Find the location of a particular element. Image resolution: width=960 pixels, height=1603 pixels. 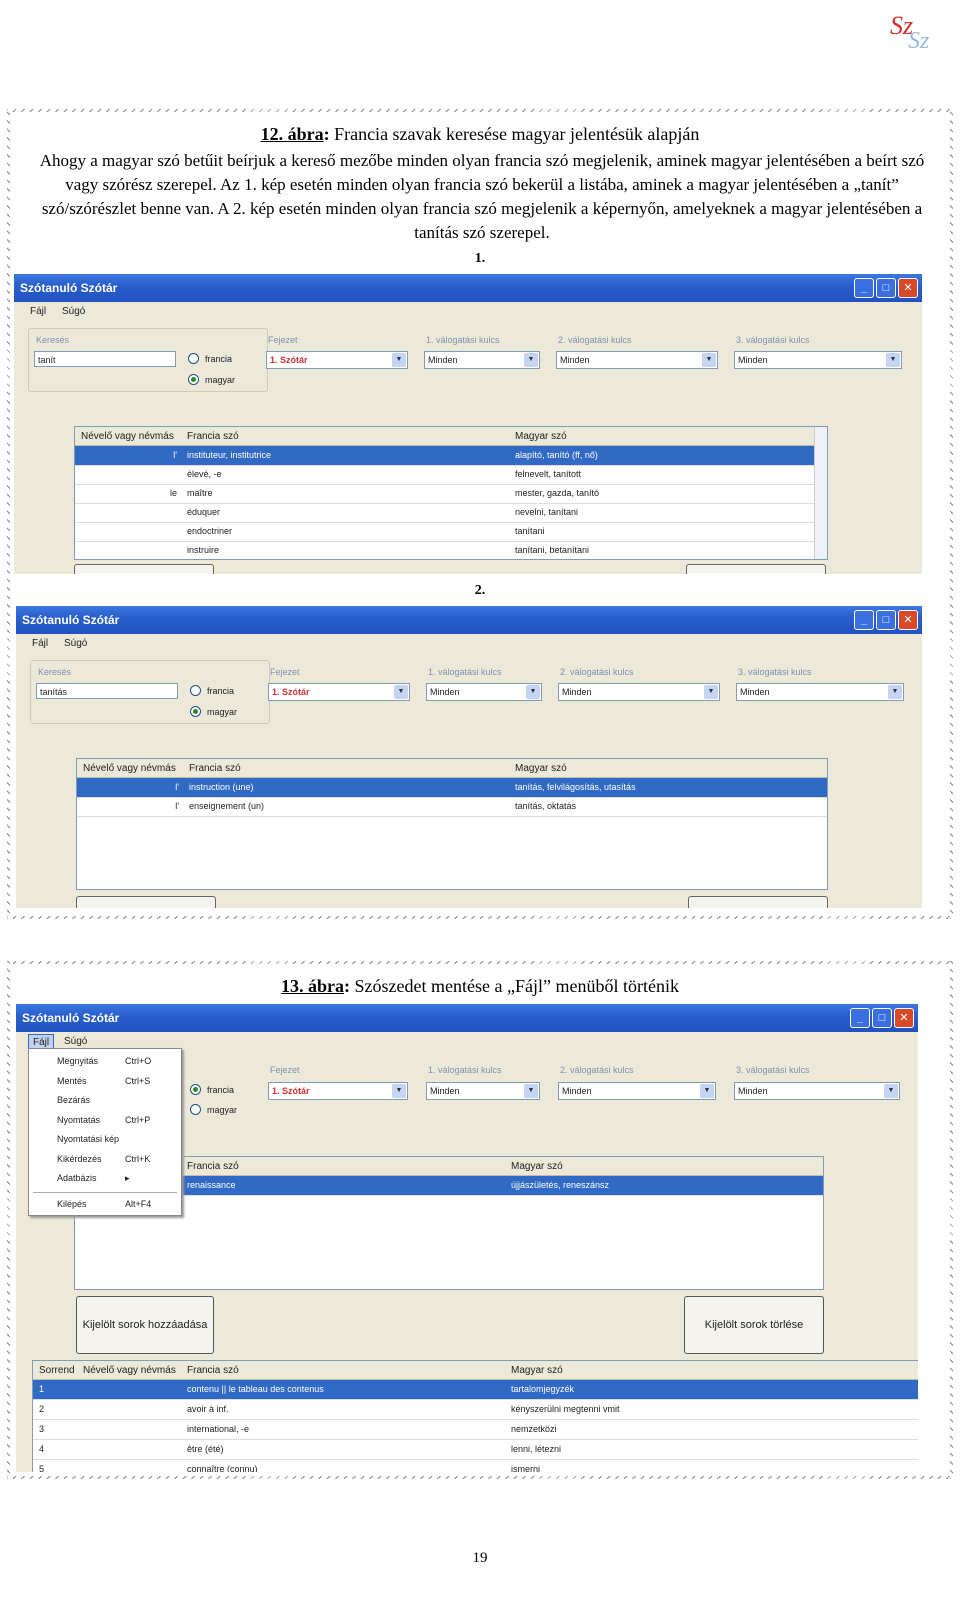

hungarian-cell: nevelni, tanítani is located at coordinates (547, 512).